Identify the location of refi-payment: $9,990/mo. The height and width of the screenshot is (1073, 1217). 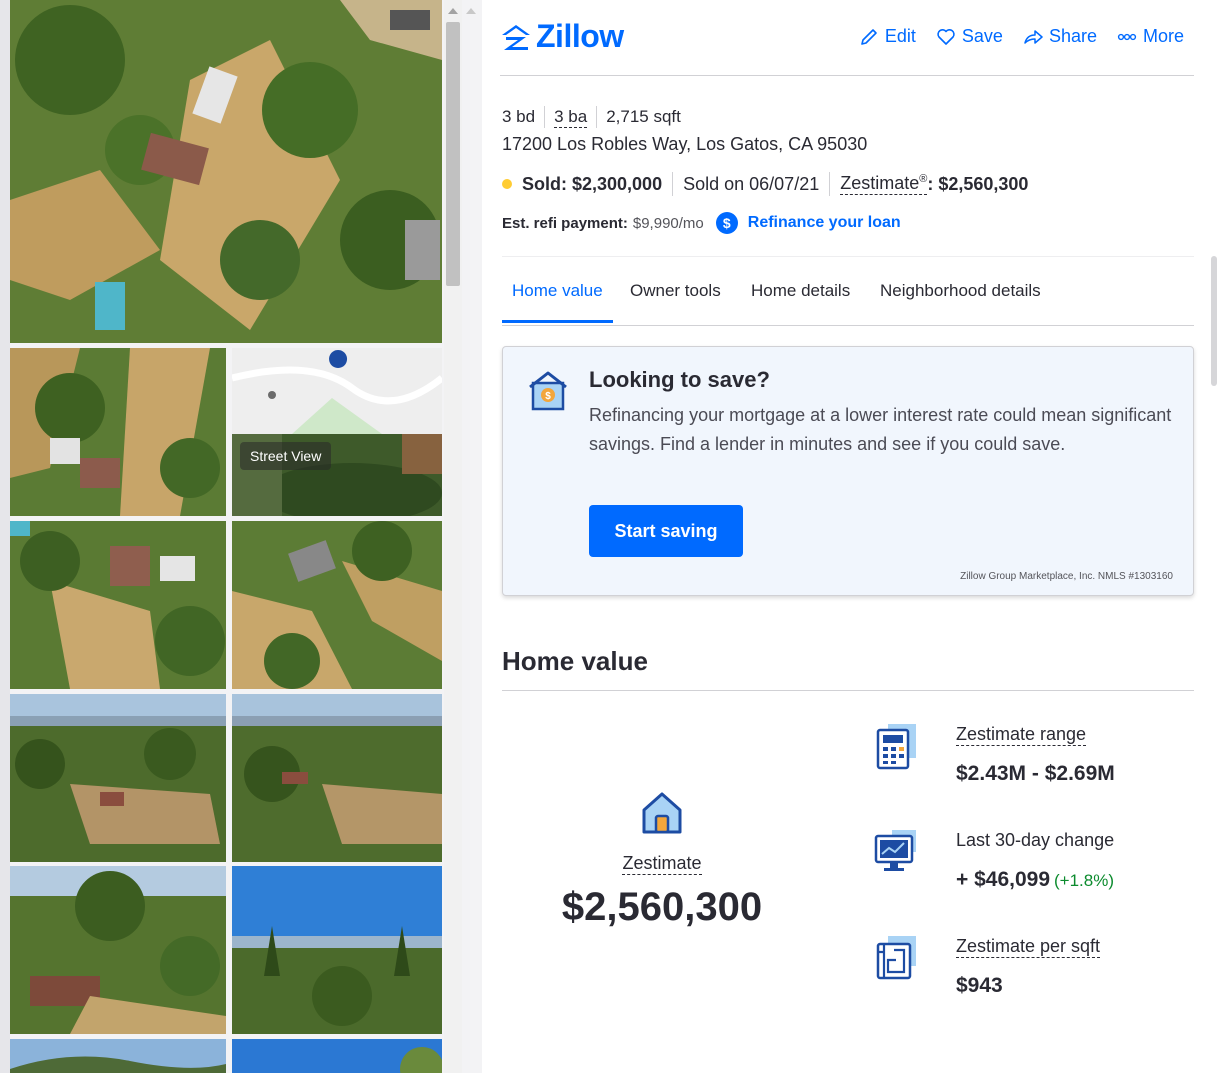
(668, 223).